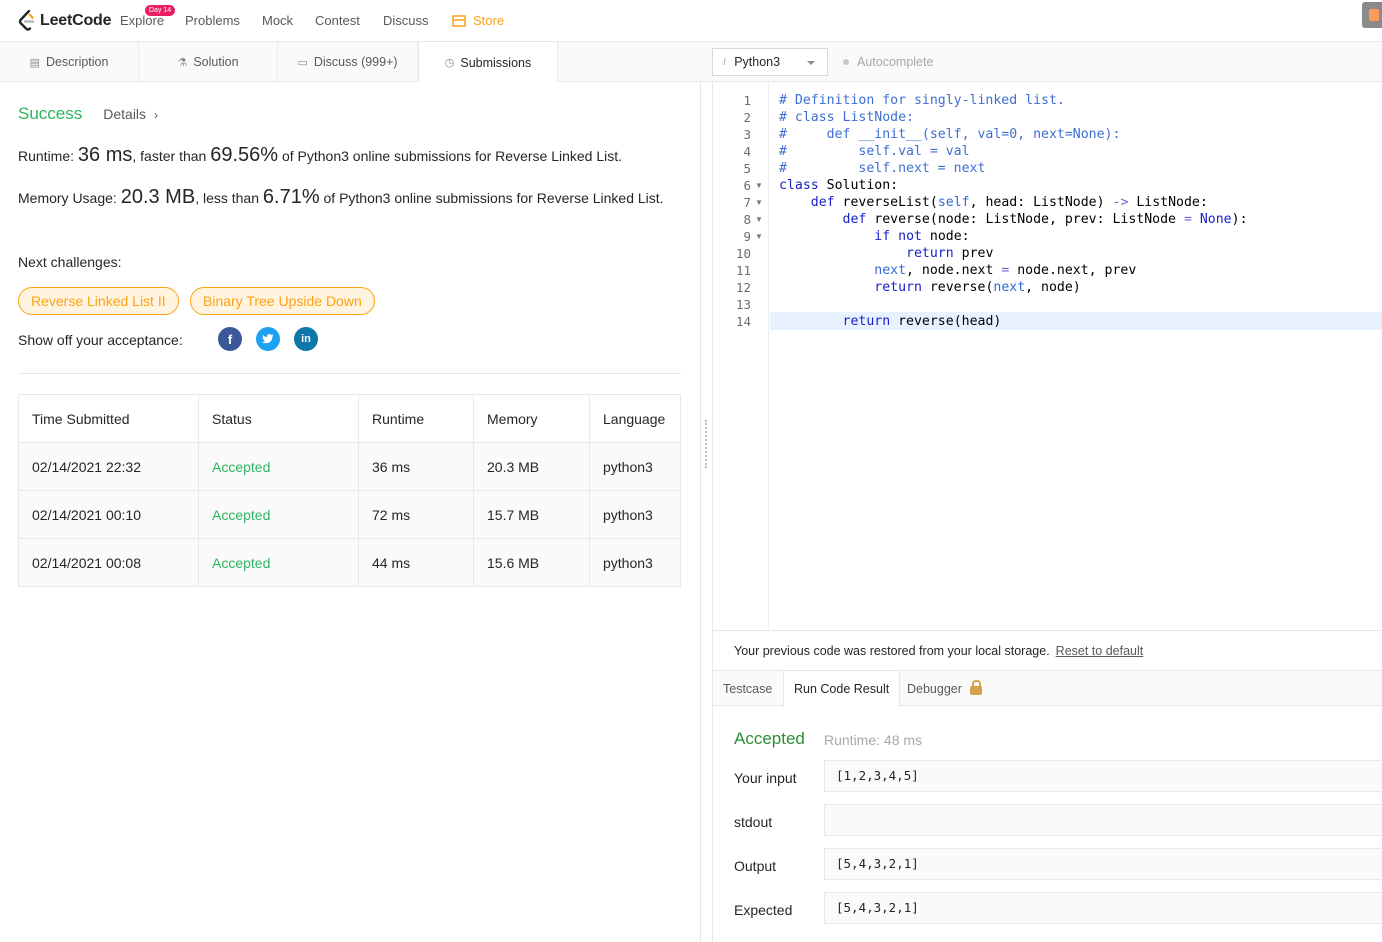  Describe the element at coordinates (278, 418) in the screenshot. I see `column-header: Status` at that location.